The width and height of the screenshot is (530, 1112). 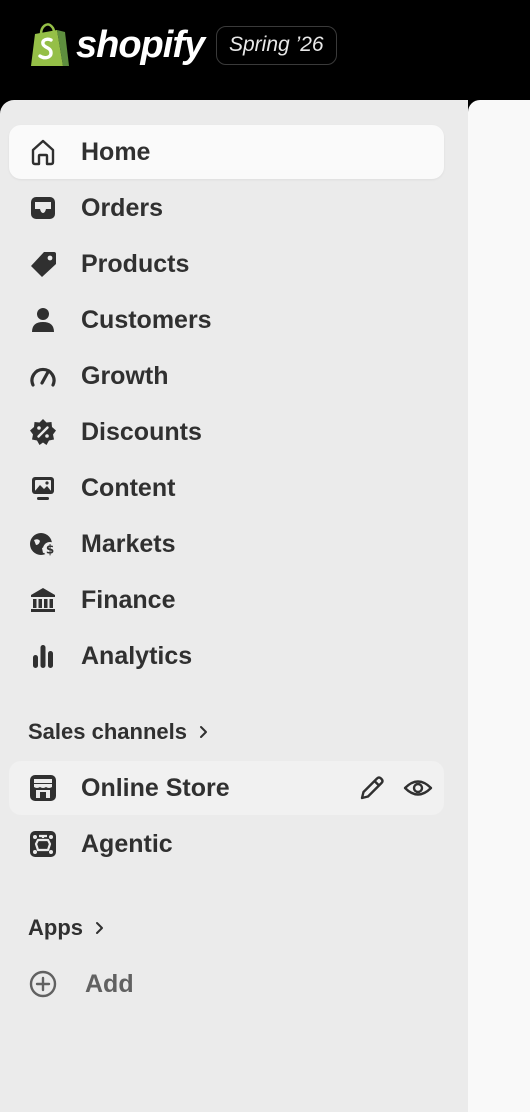 What do you see at coordinates (125, 376) in the screenshot?
I see `nav-label-growth: Growth` at bounding box center [125, 376].